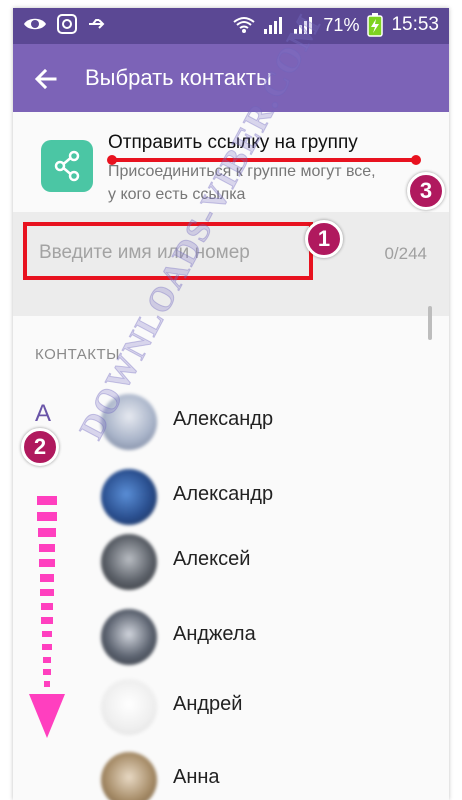 The height and width of the screenshot is (800, 462). Describe the element at coordinates (375, 25) in the screenshot. I see `battery-charging-icon` at that location.